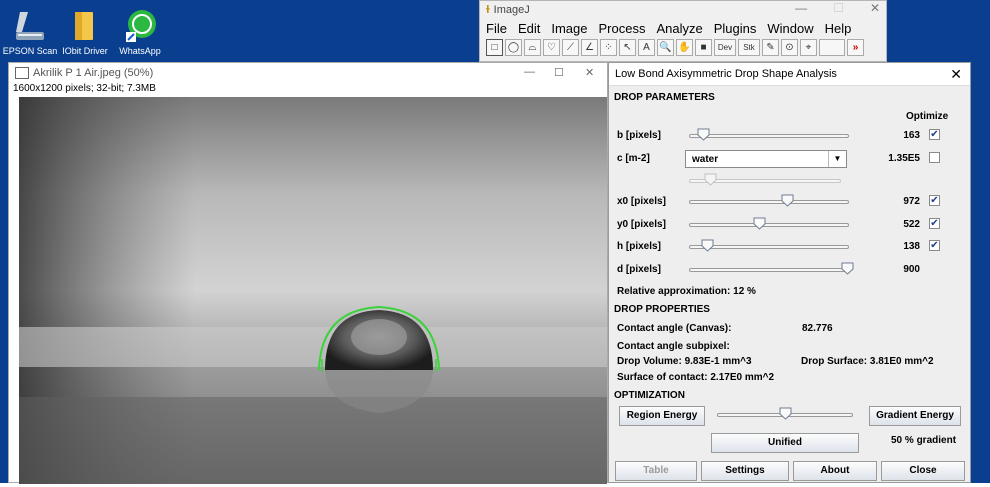  I want to click on surface-of-contact: Surface of contact: 2.17E0 mm^2, so click(696, 377).